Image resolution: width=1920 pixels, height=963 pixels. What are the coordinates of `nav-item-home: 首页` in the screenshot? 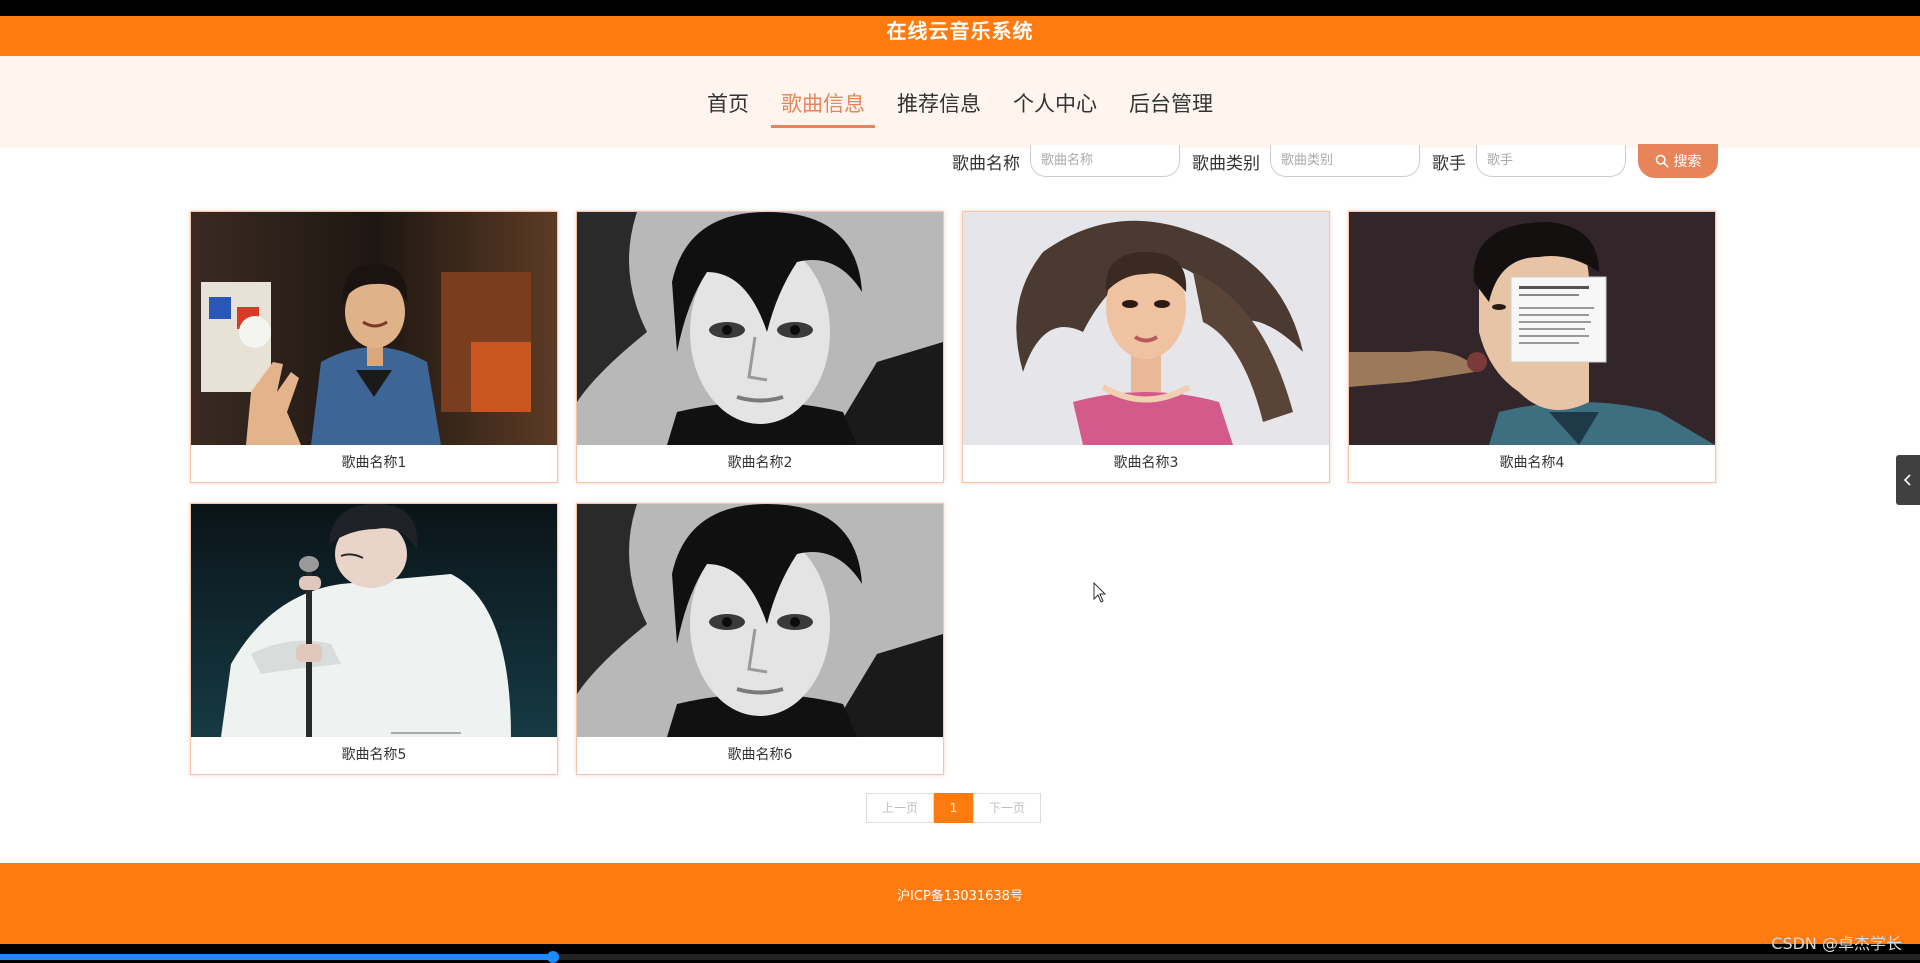 It's located at (728, 103).